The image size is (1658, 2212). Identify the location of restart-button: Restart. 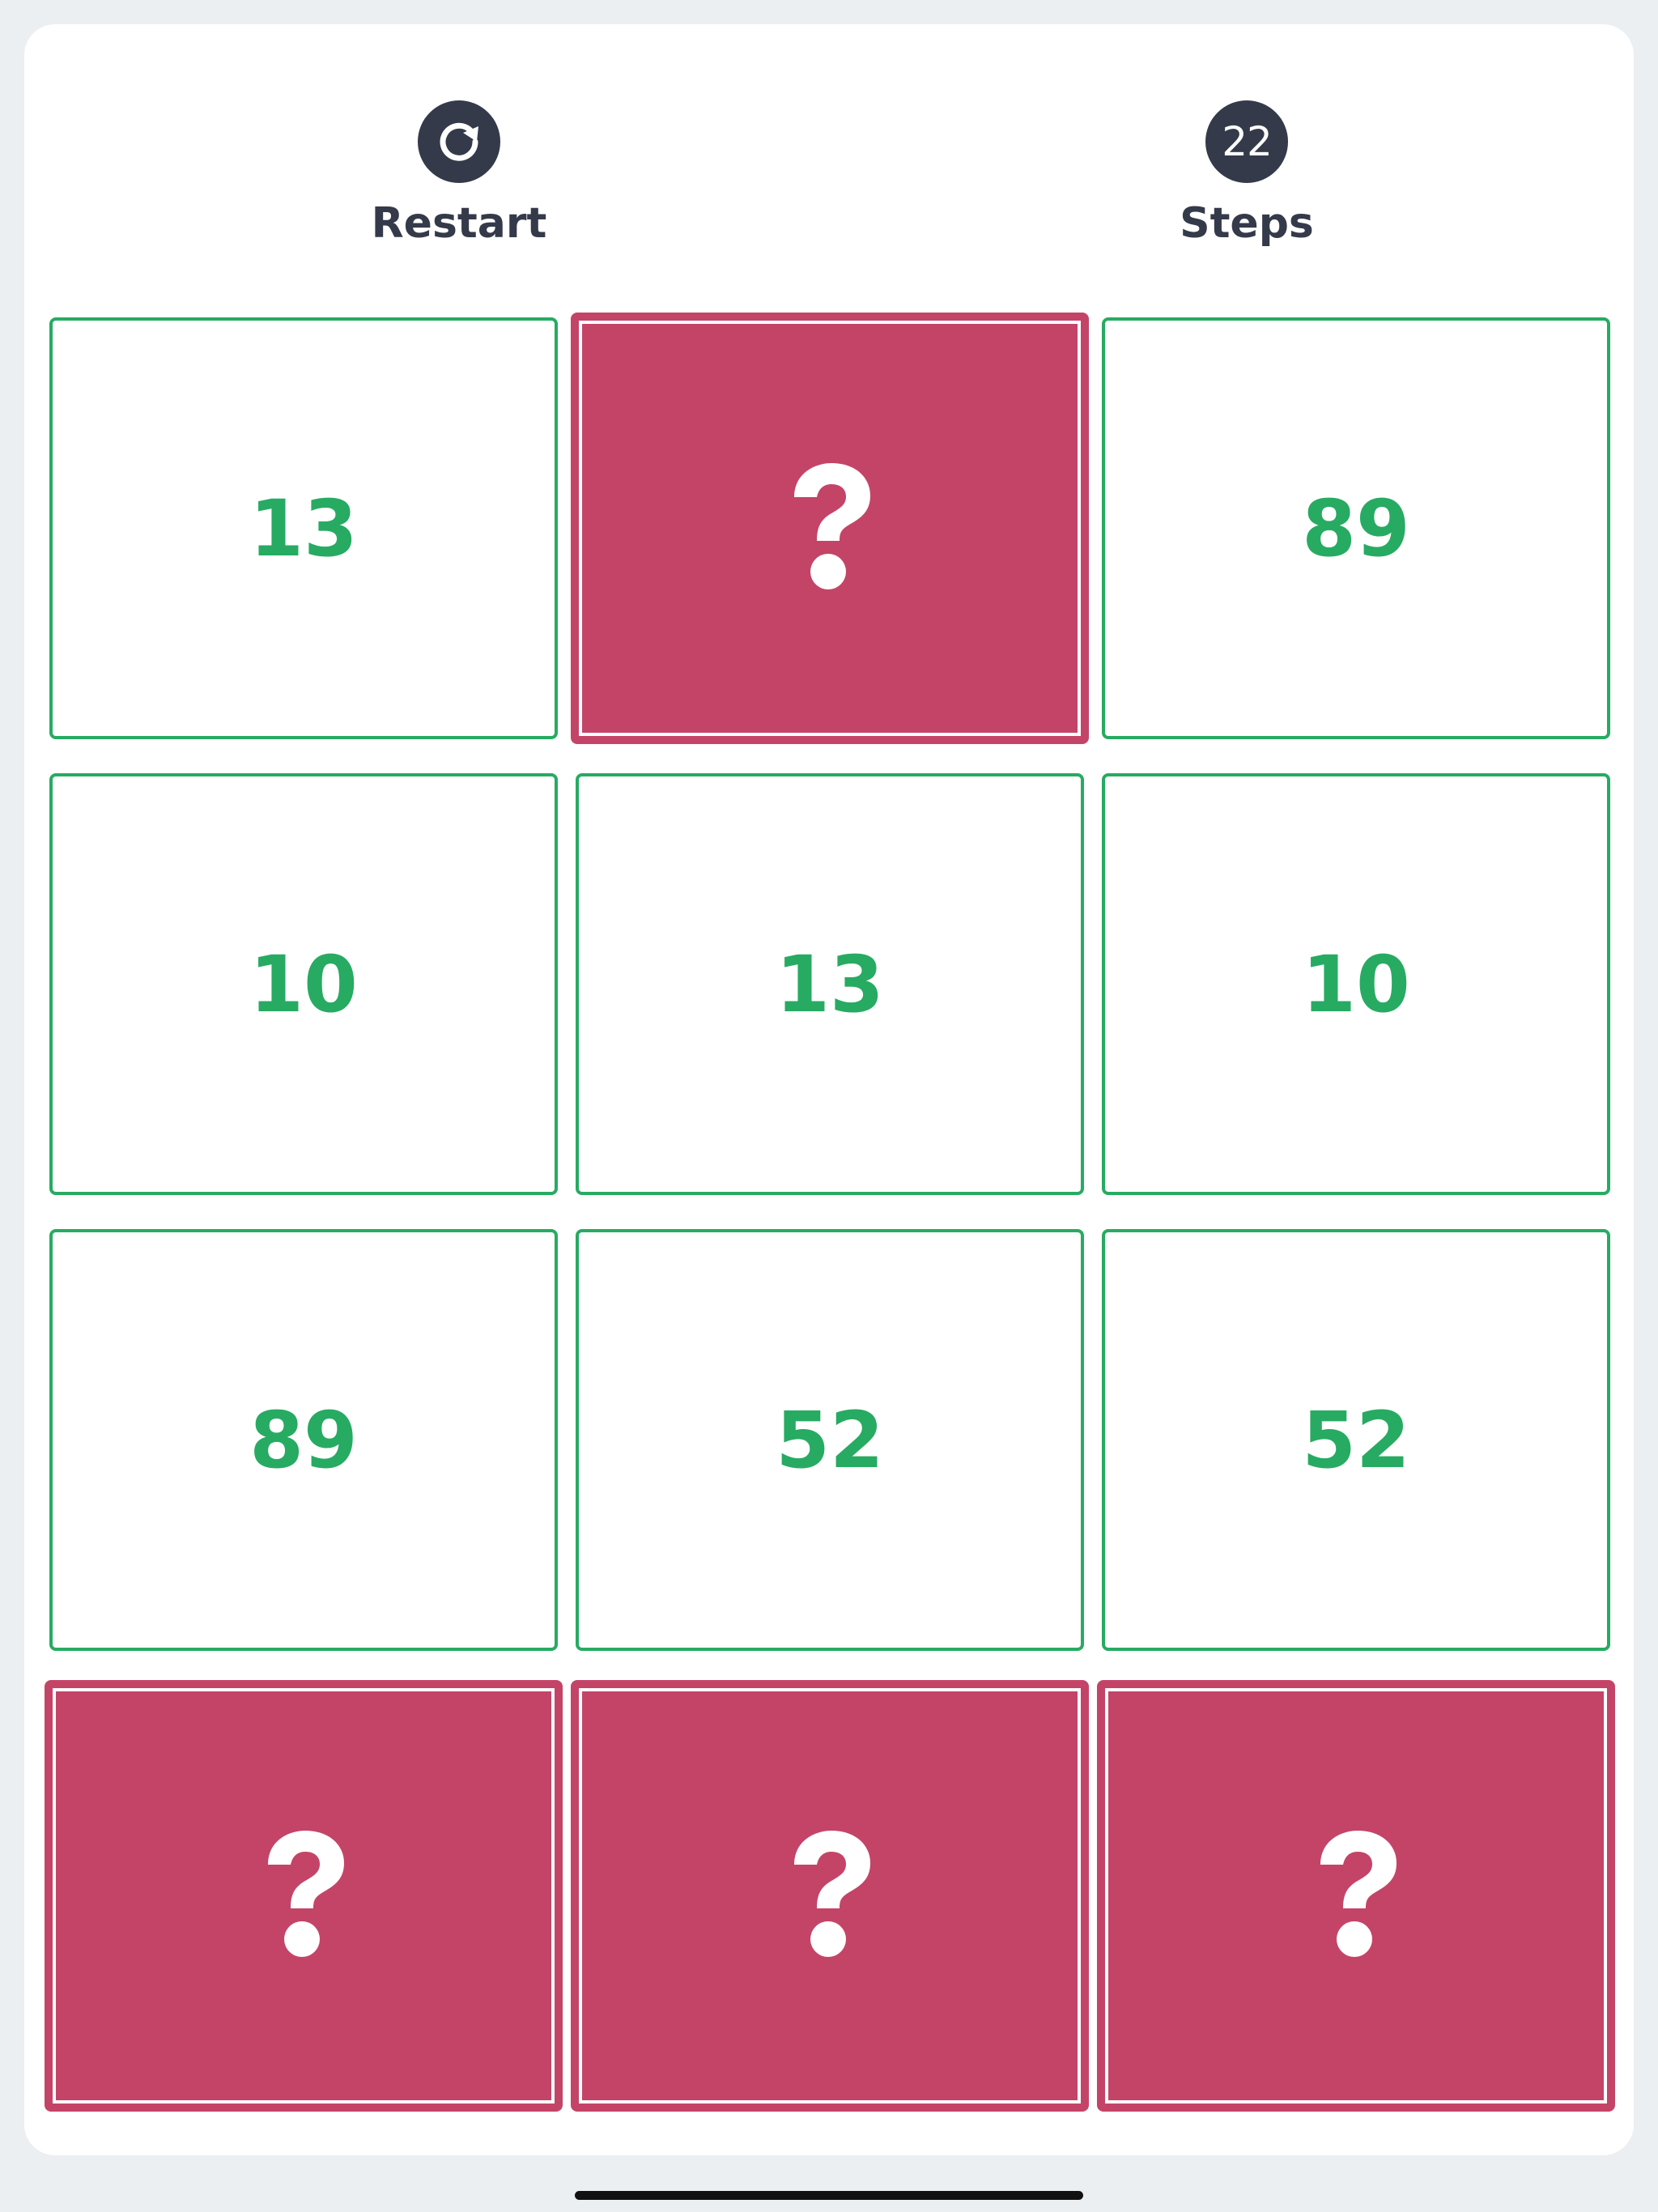
(459, 174).